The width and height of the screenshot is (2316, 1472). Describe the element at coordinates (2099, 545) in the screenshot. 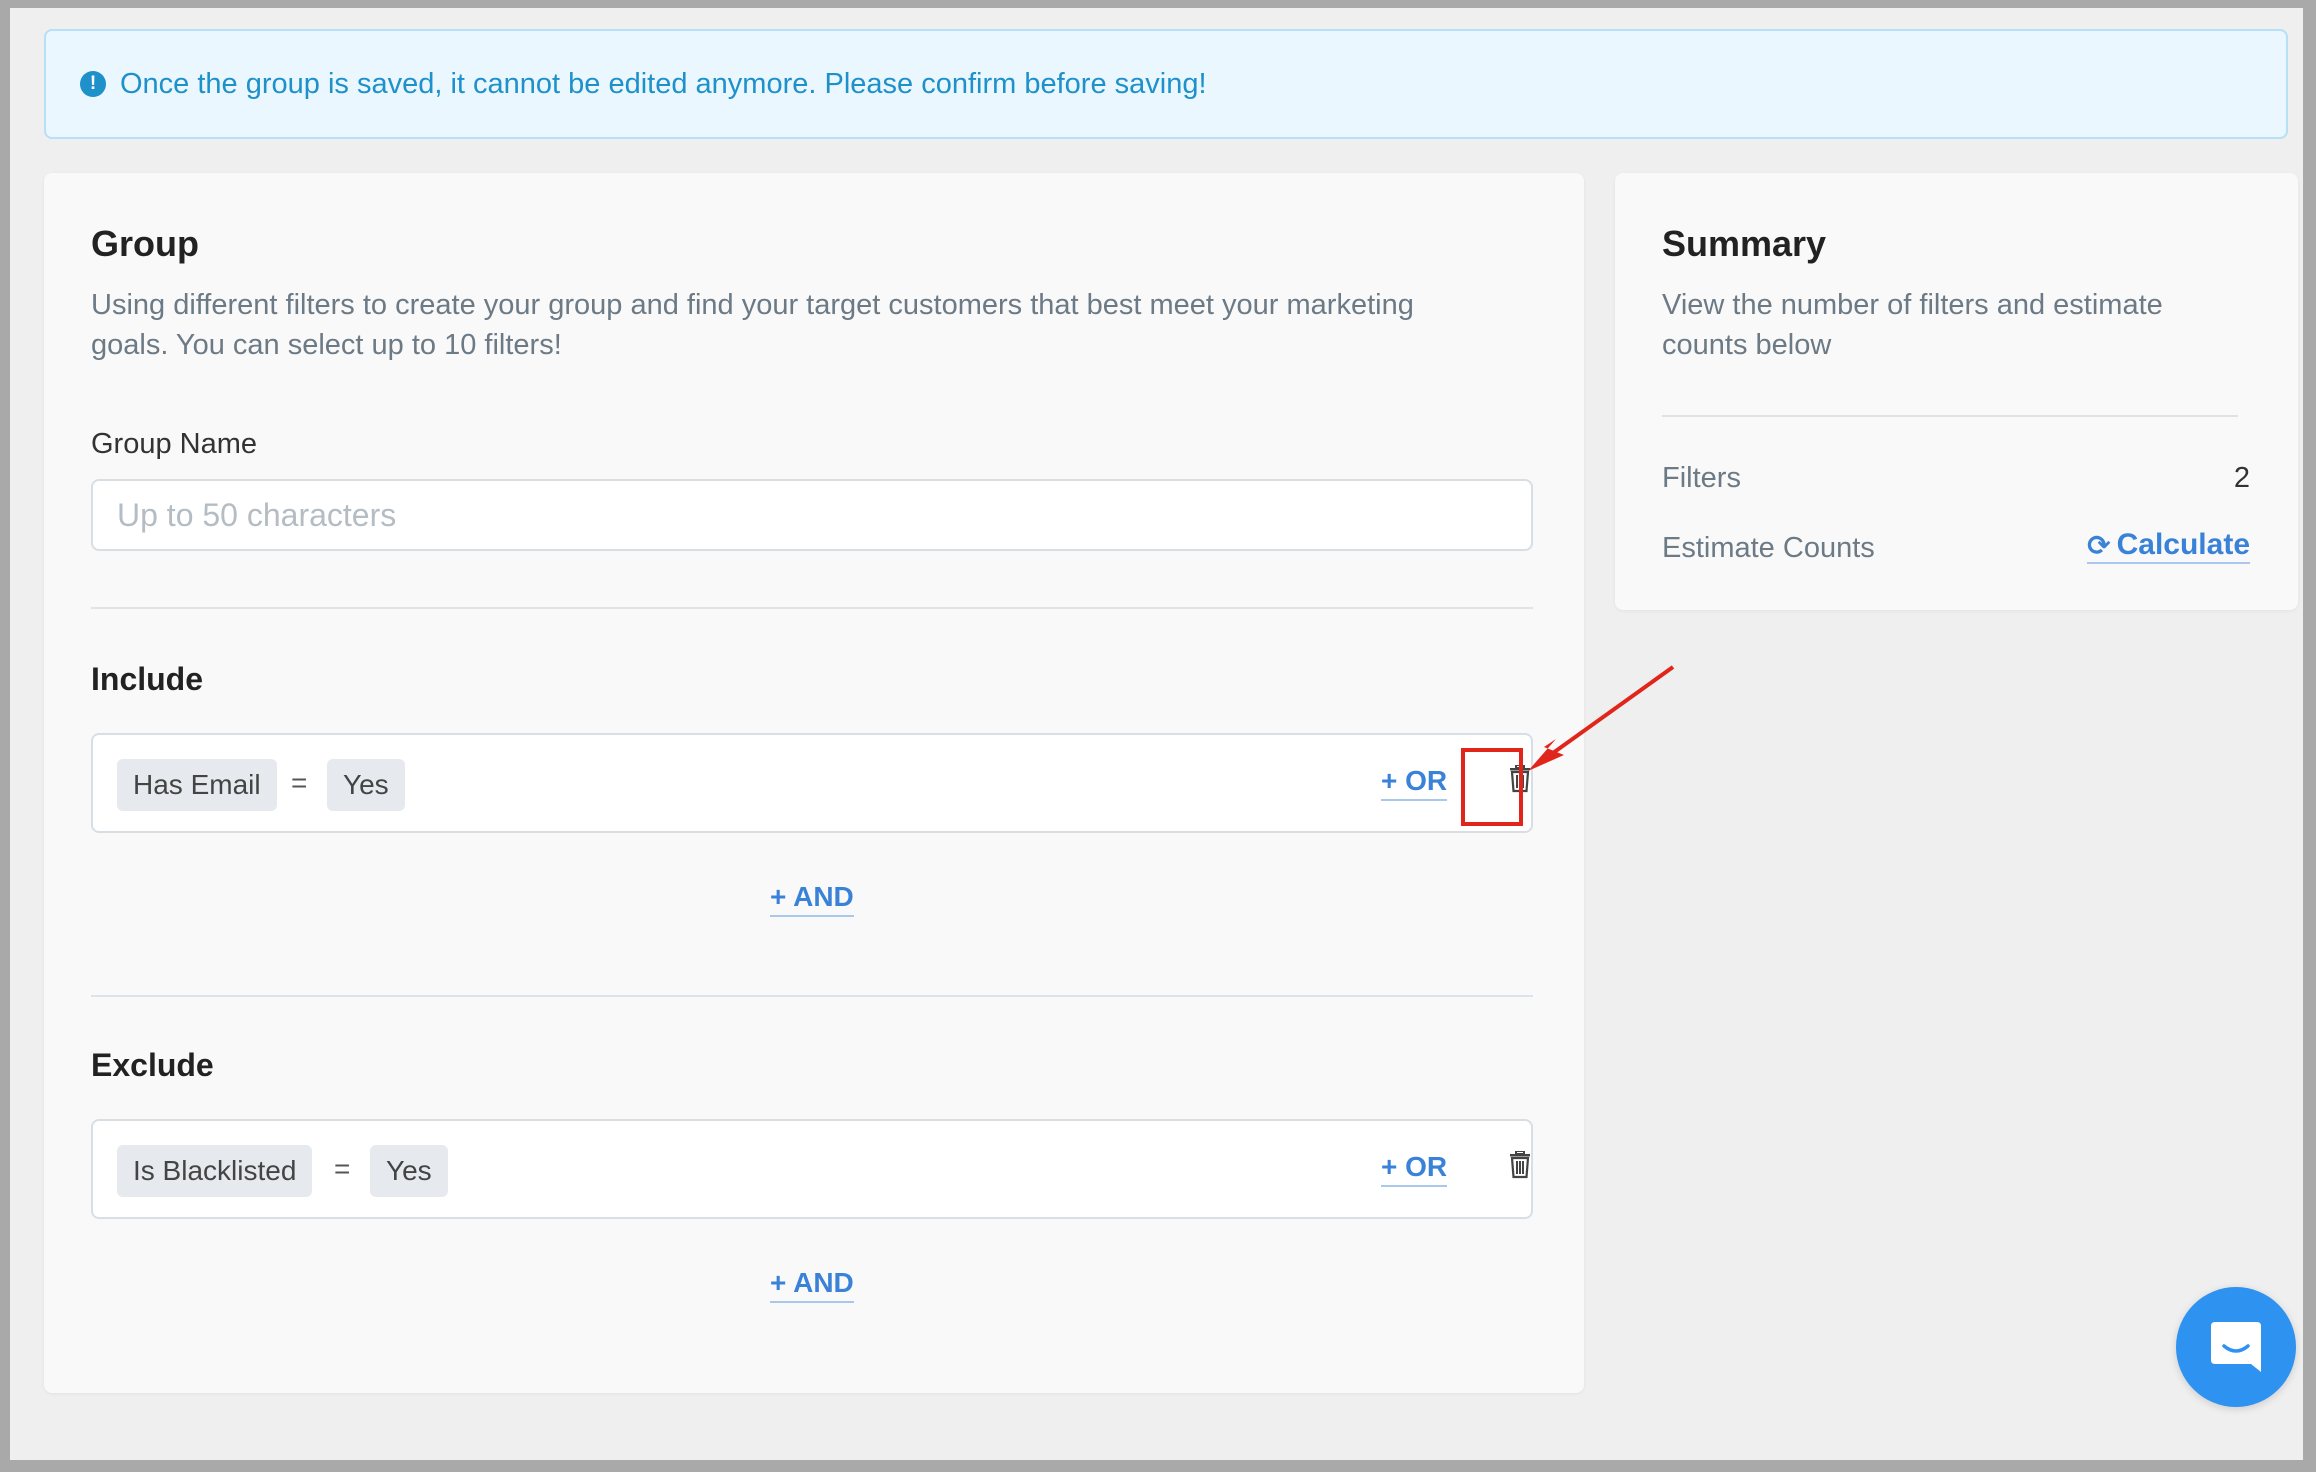

I see `refresh-icon: ⟳` at that location.